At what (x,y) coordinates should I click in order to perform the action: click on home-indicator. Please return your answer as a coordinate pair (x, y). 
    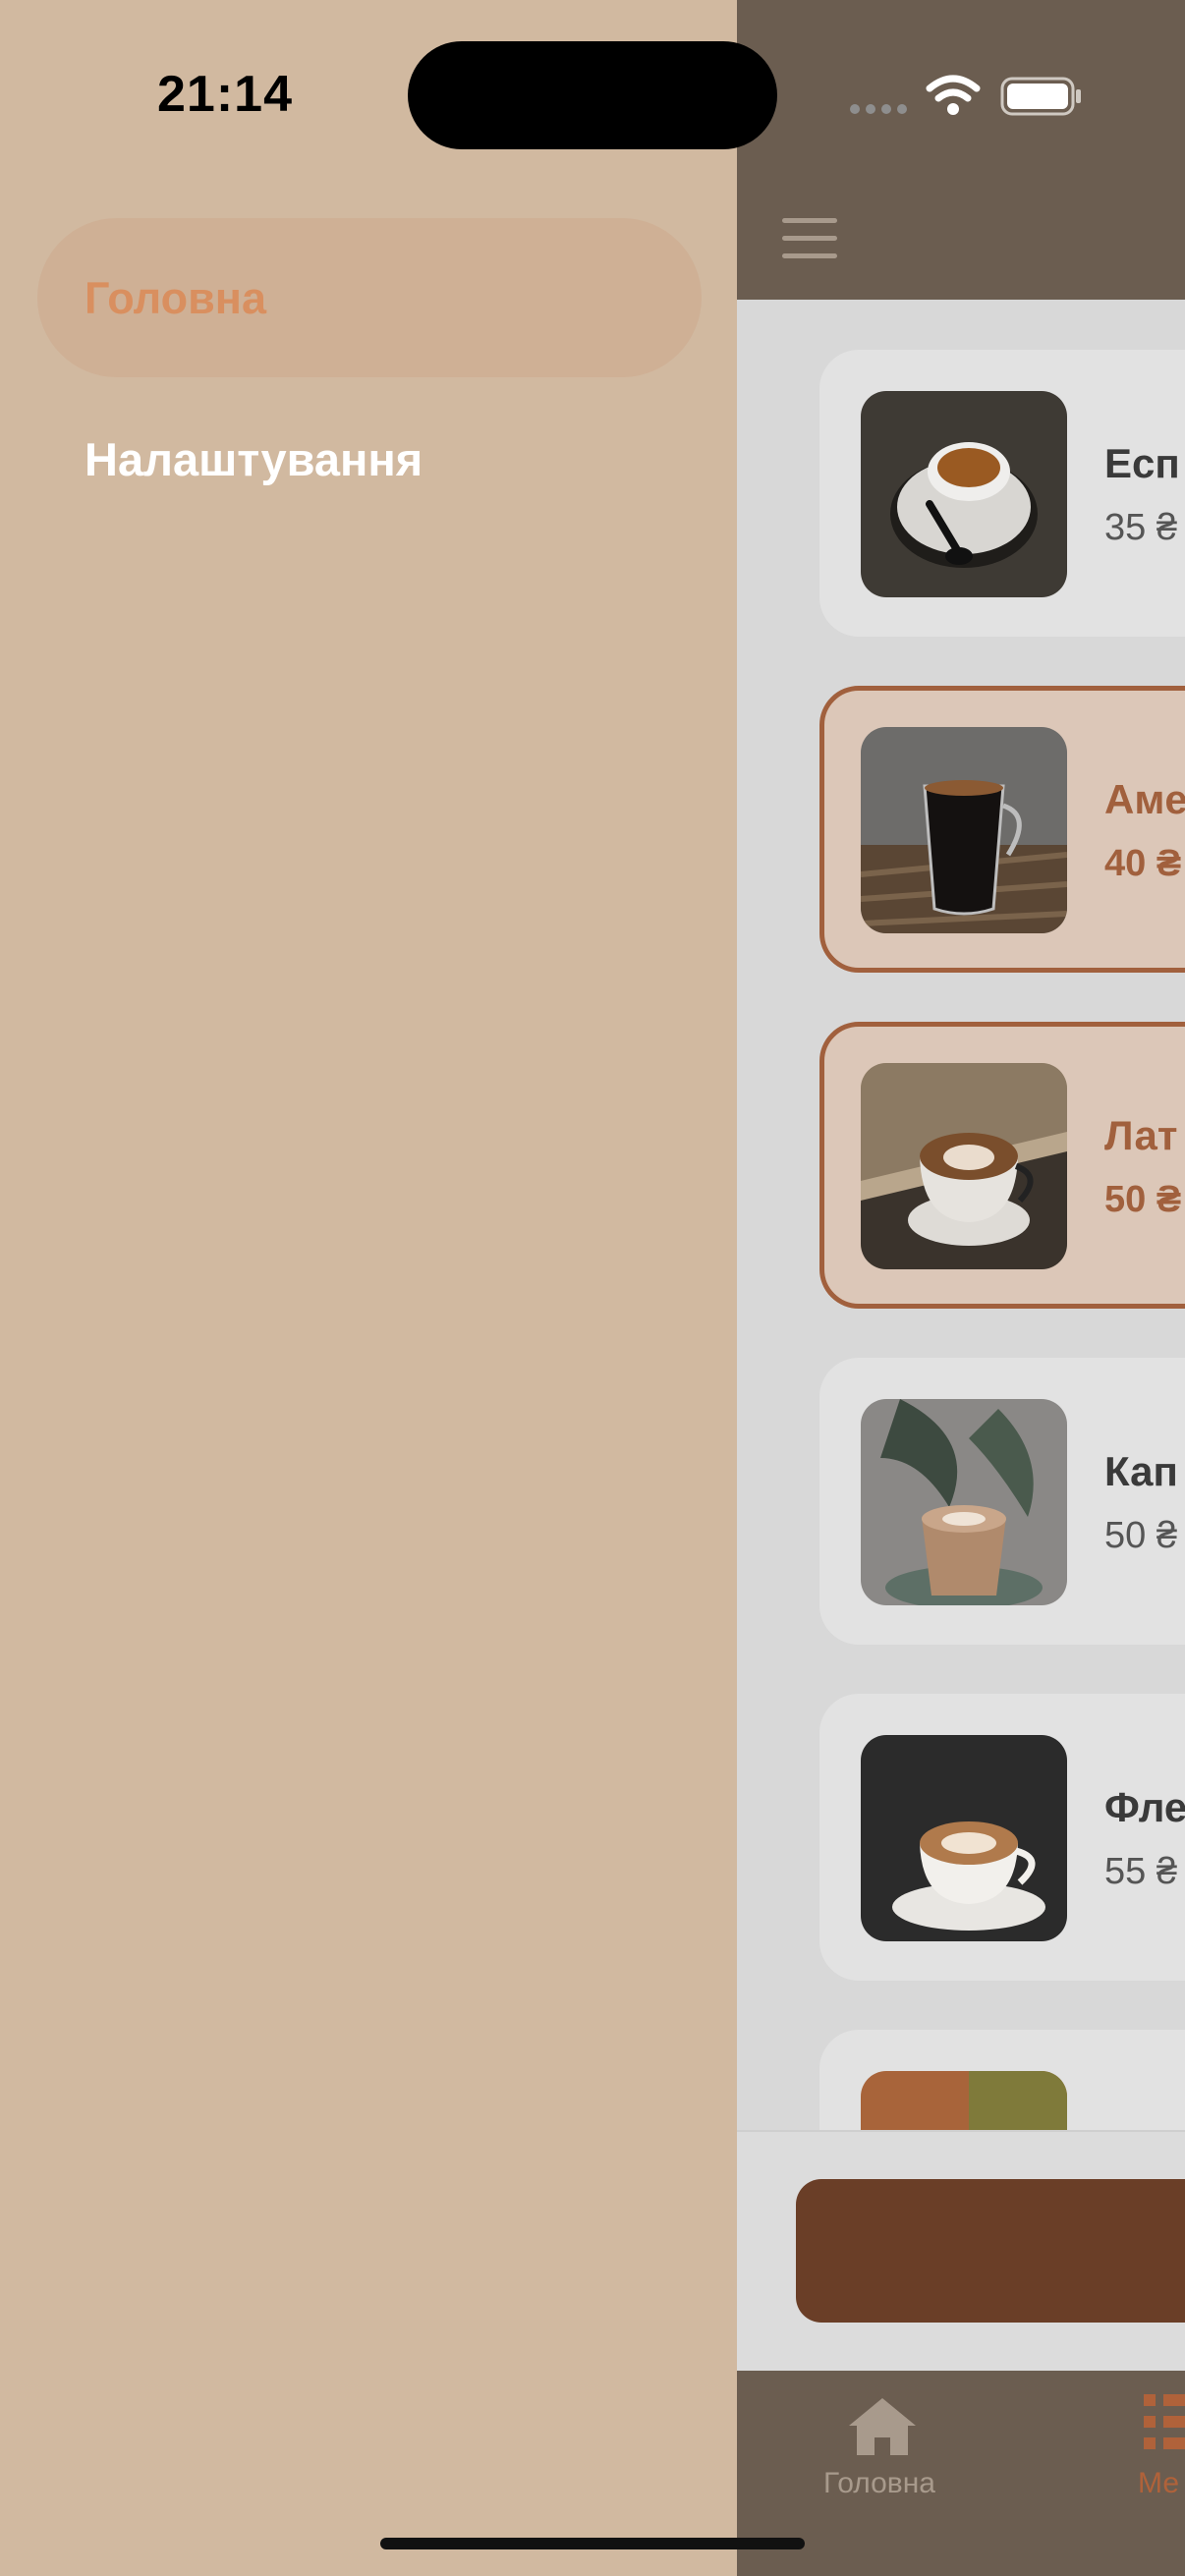
    Looking at the image, I should click on (592, 2543).